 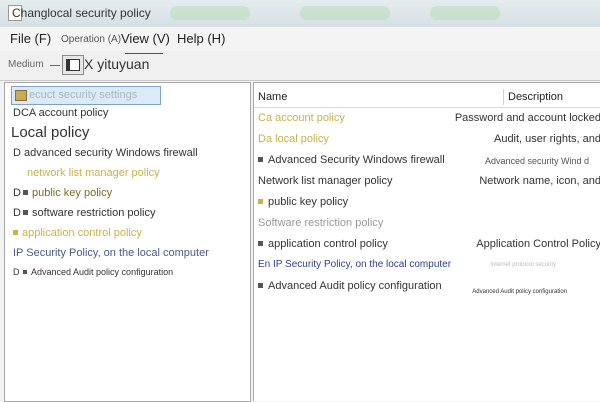 What do you see at coordinates (320, 223) in the screenshot?
I see `list-row-name: Software restriction policy` at bounding box center [320, 223].